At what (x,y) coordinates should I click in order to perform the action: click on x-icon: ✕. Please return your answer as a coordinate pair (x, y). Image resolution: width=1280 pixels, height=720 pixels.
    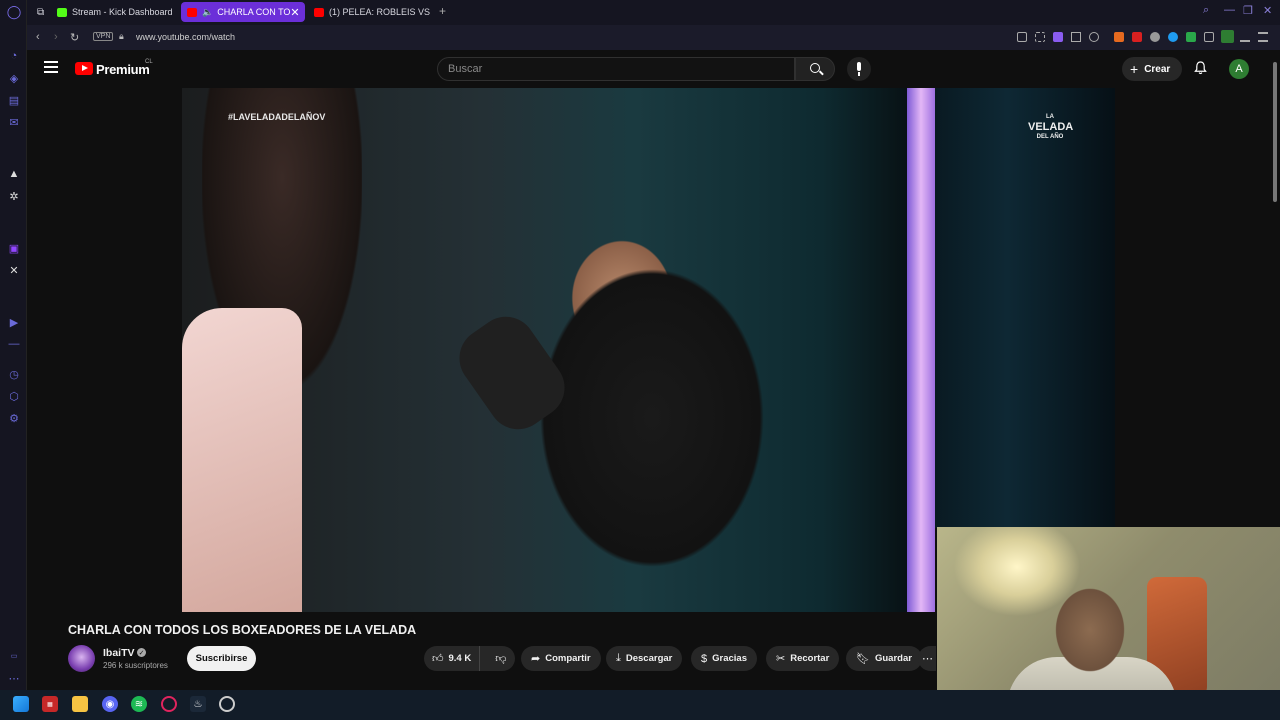
    Looking at the image, I should click on (14, 270).